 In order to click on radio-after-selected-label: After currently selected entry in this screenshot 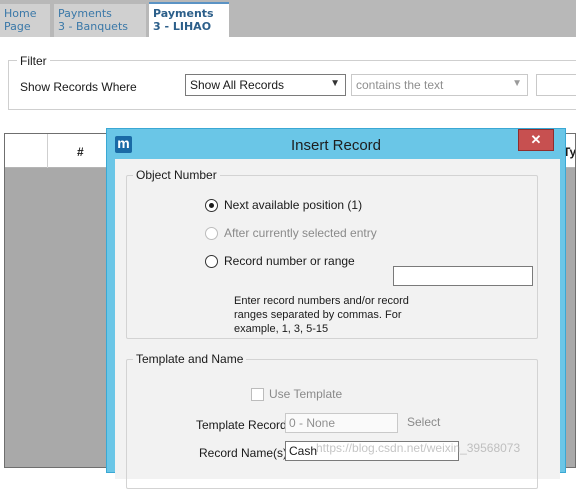, I will do `click(300, 233)`.